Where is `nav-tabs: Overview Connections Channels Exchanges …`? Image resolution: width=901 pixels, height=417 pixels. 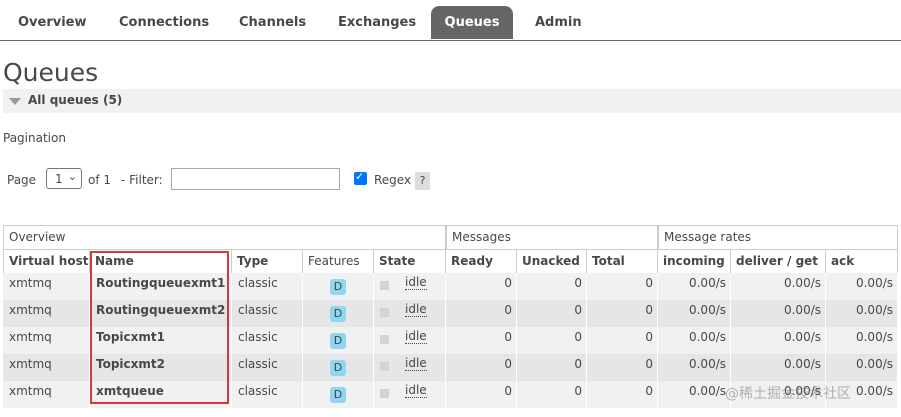 nav-tabs: Overview Connections Channels Exchanges … is located at coordinates (450, 20).